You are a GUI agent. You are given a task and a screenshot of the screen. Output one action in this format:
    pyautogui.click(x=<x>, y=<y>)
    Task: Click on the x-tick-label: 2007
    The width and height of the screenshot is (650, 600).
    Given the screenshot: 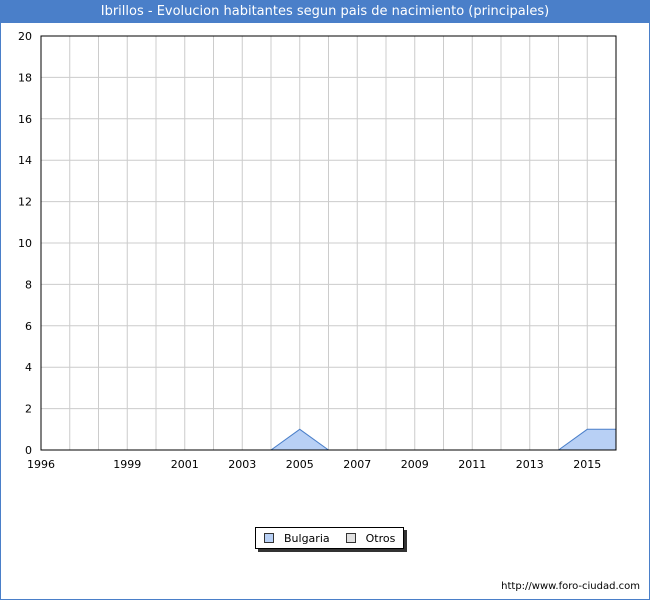 What is the action you would take?
    pyautogui.click(x=357, y=464)
    